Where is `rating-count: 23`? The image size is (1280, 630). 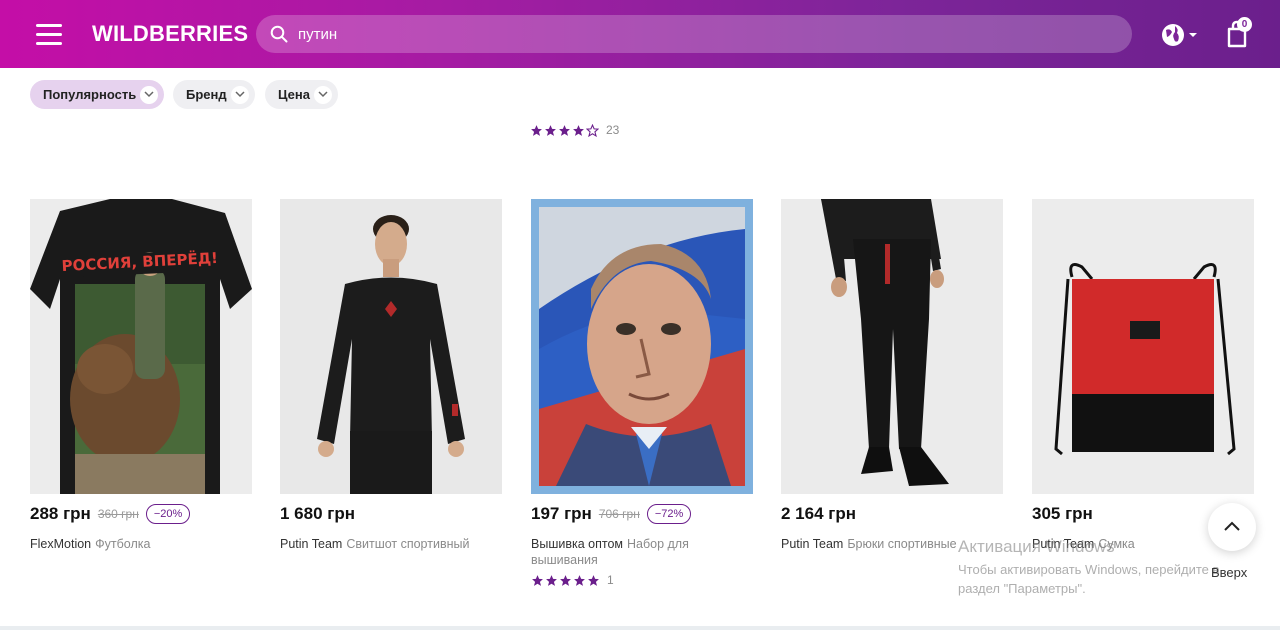 rating-count: 23 is located at coordinates (613, 130).